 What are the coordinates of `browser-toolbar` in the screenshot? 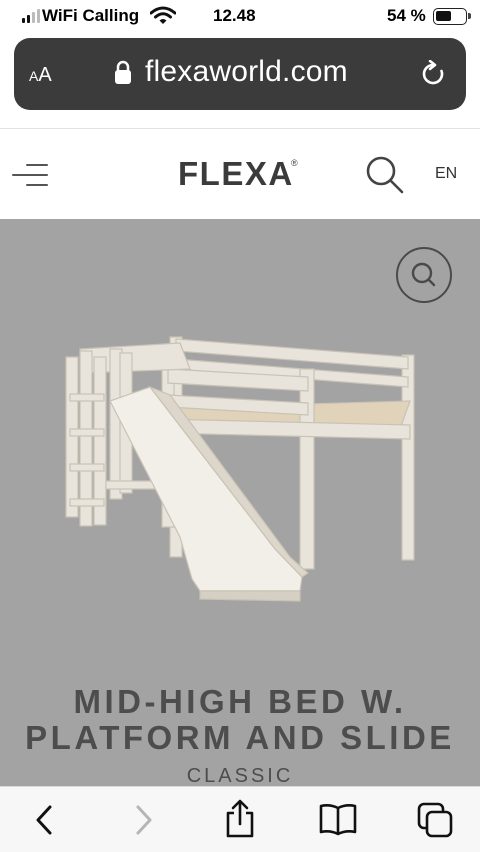 It's located at (240, 819).